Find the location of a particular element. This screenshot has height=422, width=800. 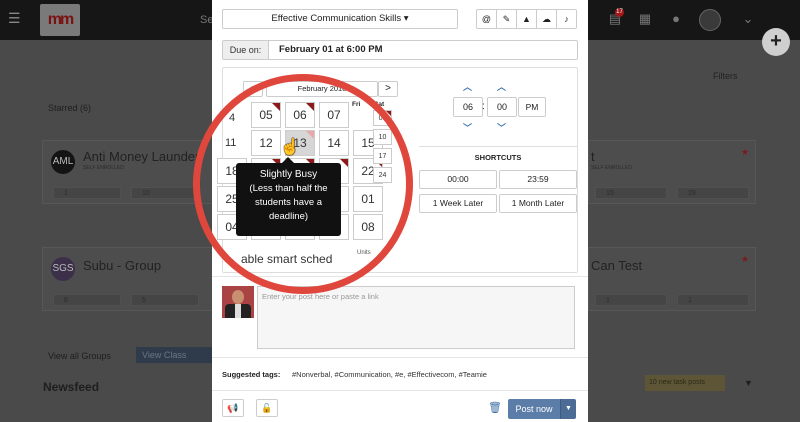

card-stat-chip: 15 is located at coordinates (631, 193).